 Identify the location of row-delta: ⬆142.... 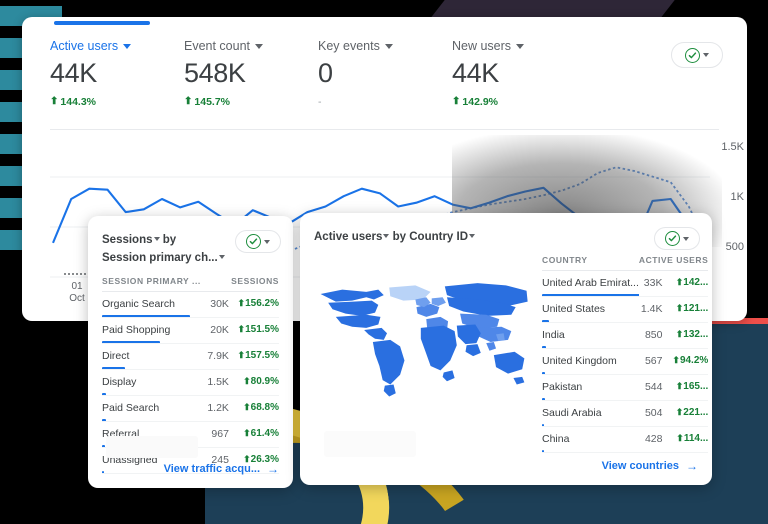
(685, 283).